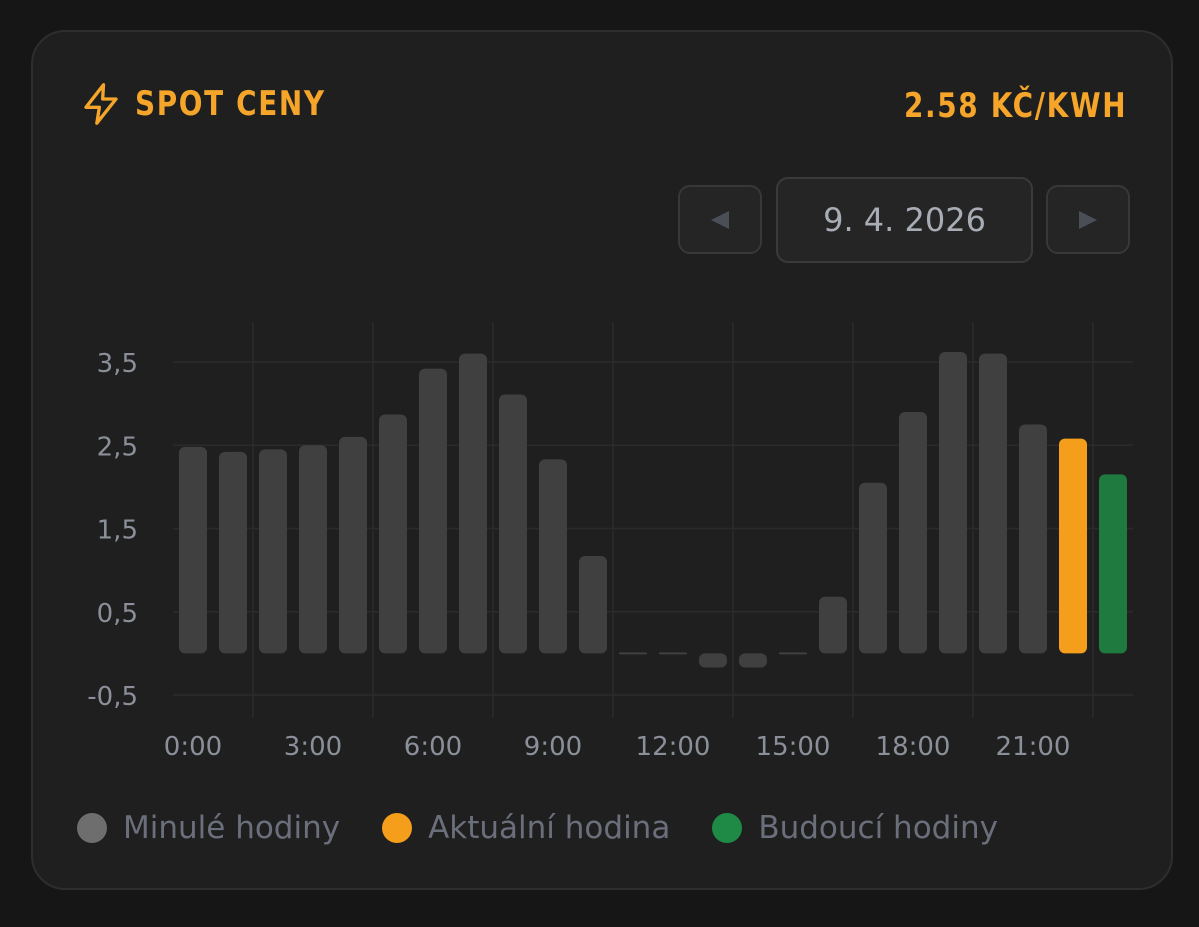 This screenshot has height=927, width=1199. I want to click on bar-7:00, so click(473, 503).